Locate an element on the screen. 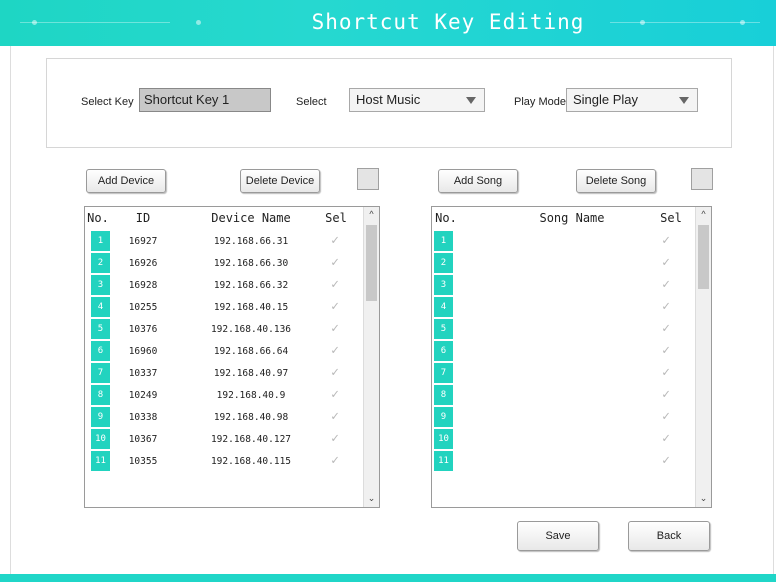 The height and width of the screenshot is (582, 776). row-number: 4 is located at coordinates (443, 307).